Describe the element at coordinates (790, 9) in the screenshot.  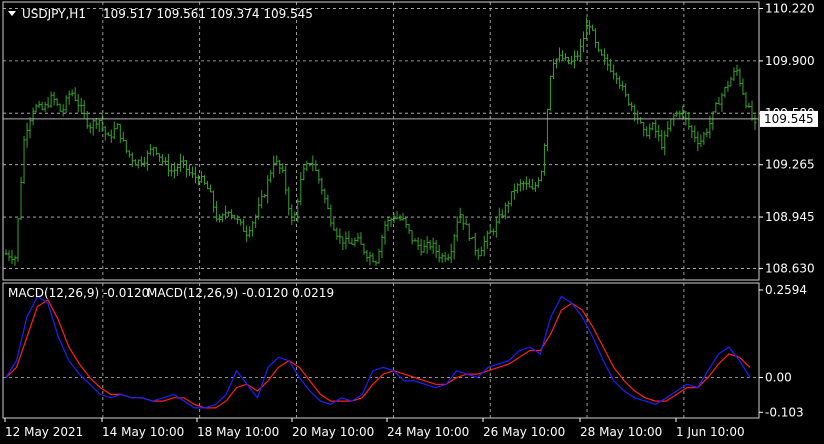
I see `price-tick-label: 110.220` at that location.